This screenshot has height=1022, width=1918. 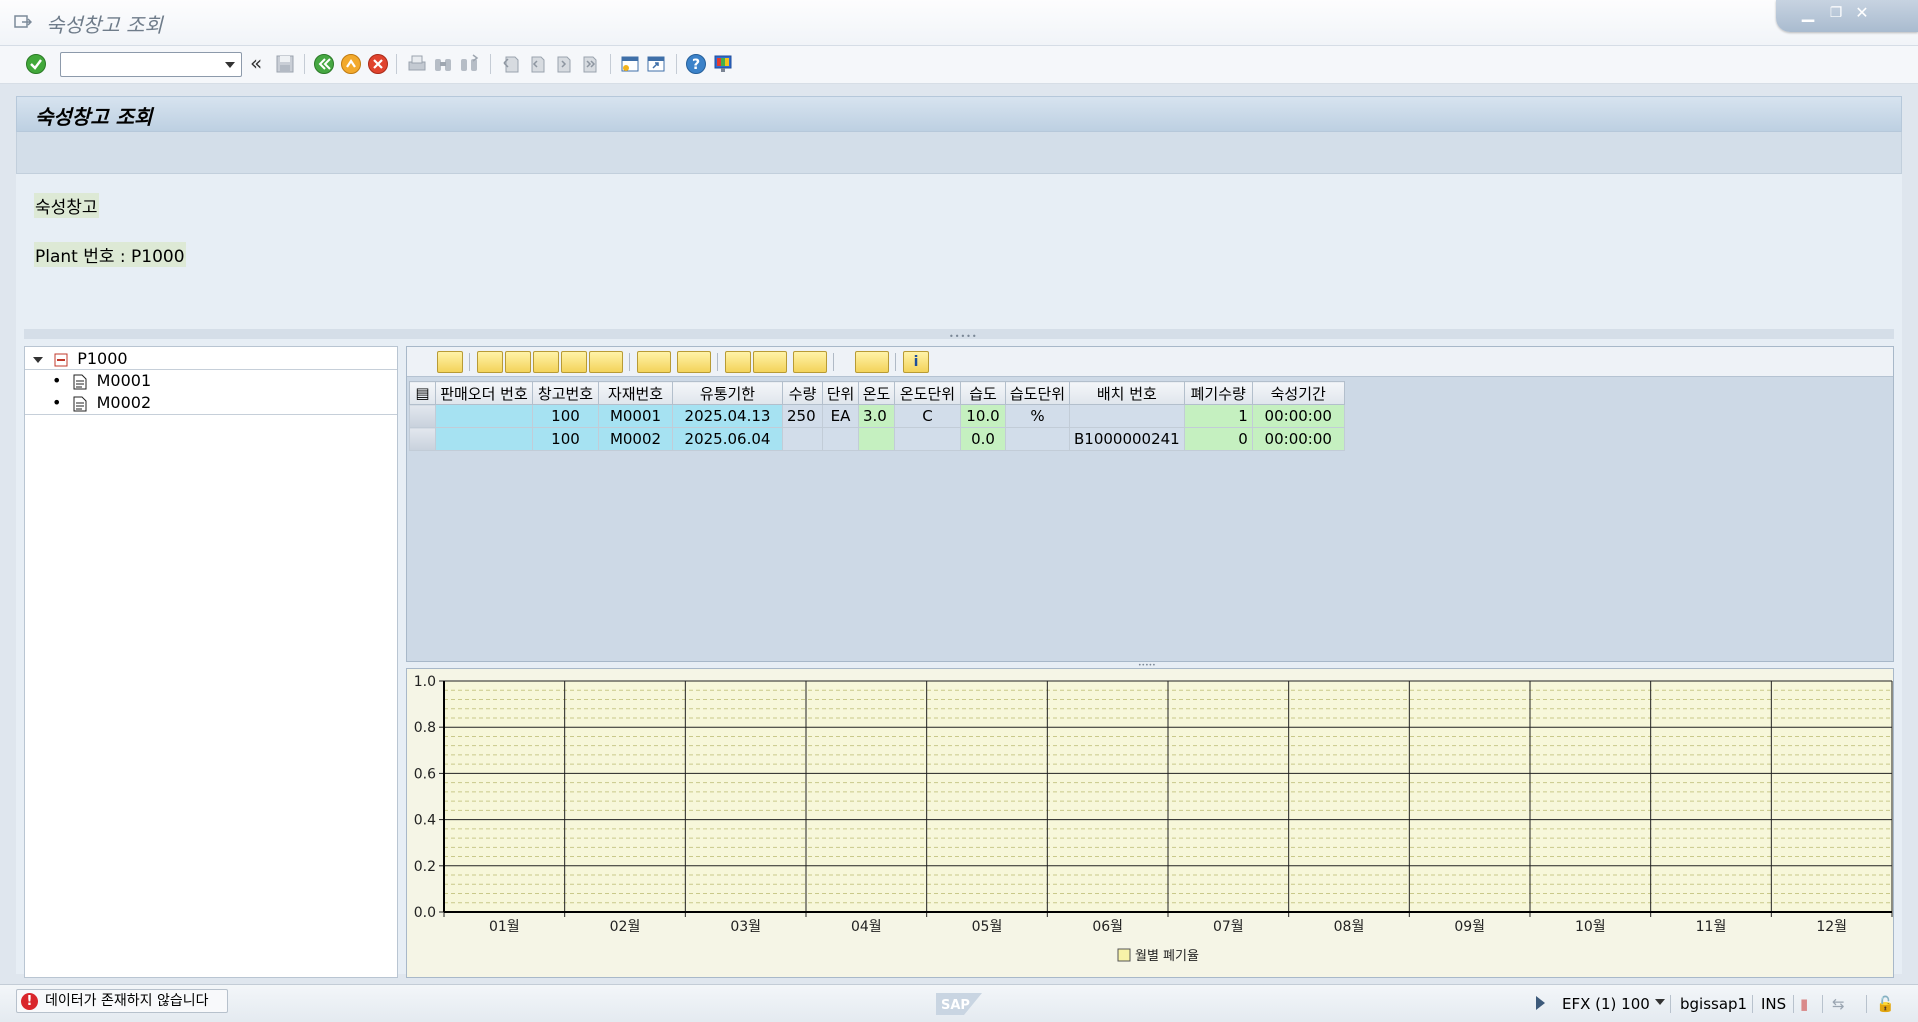 What do you see at coordinates (727, 393) in the screenshot?
I see `column-header: 유통기한` at bounding box center [727, 393].